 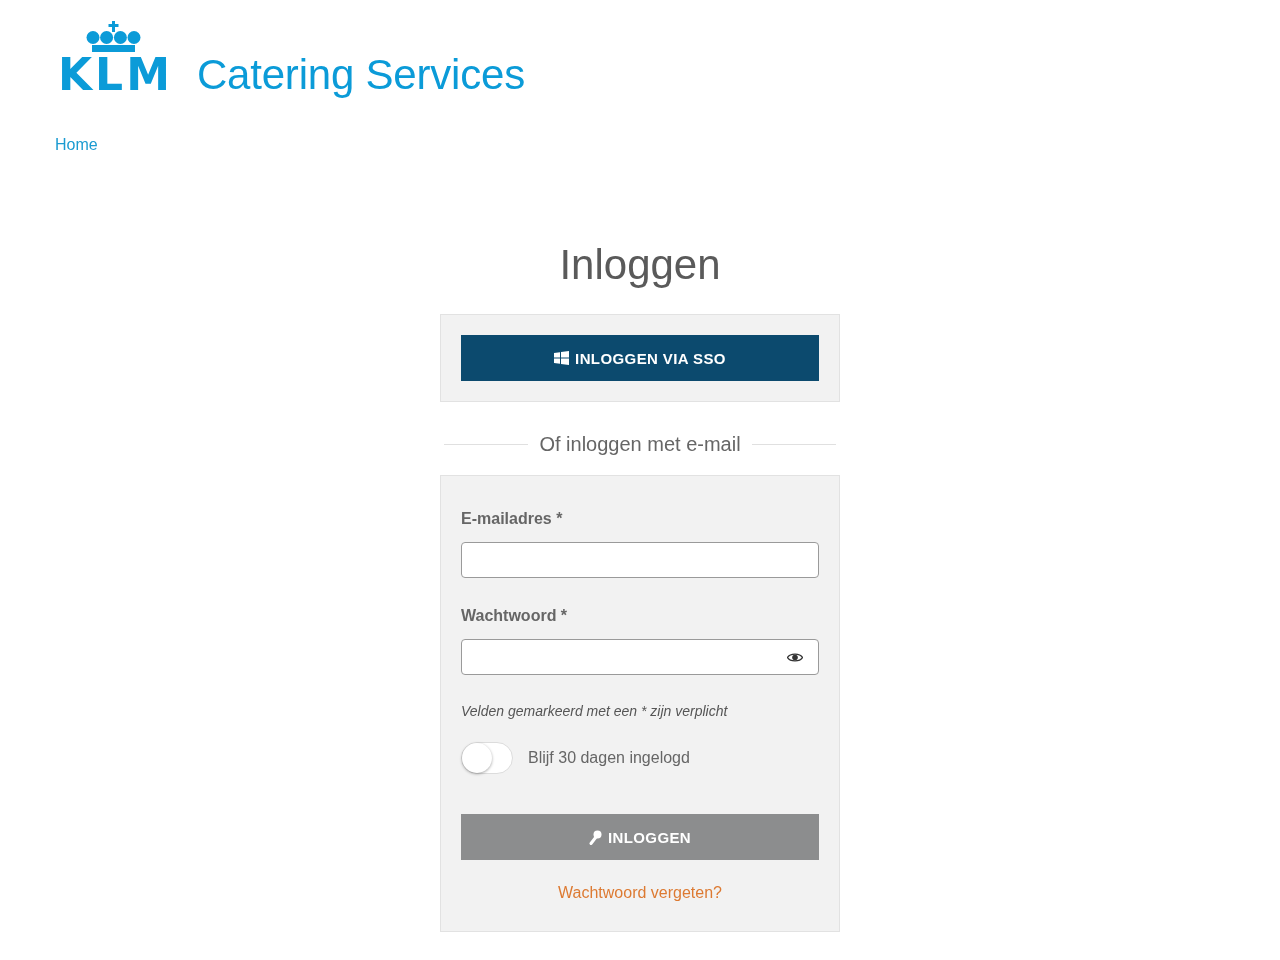 I want to click on logo-wordmark: KLM, so click(x=115, y=75).